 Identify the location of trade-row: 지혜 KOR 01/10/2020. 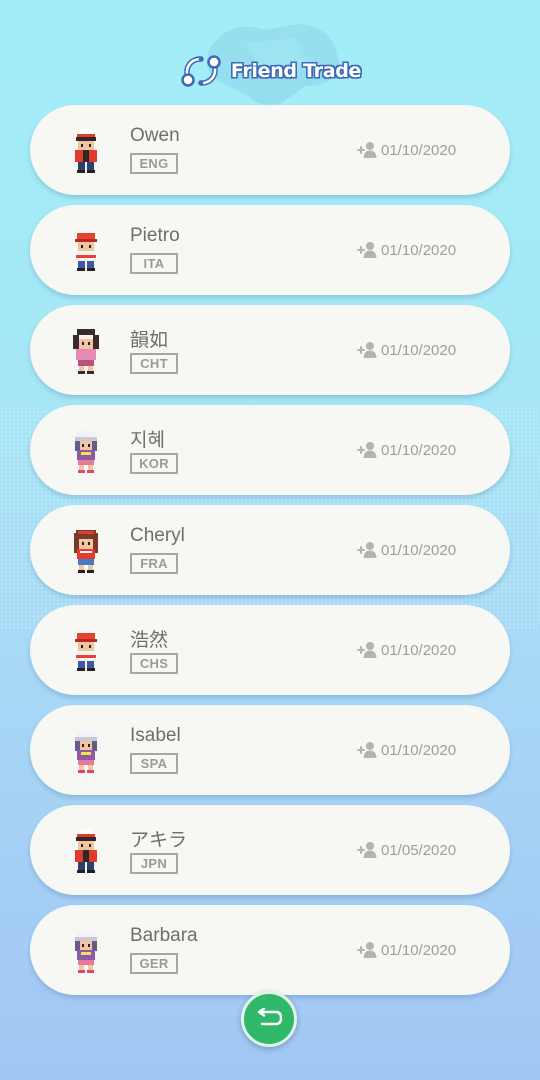
(270, 450).